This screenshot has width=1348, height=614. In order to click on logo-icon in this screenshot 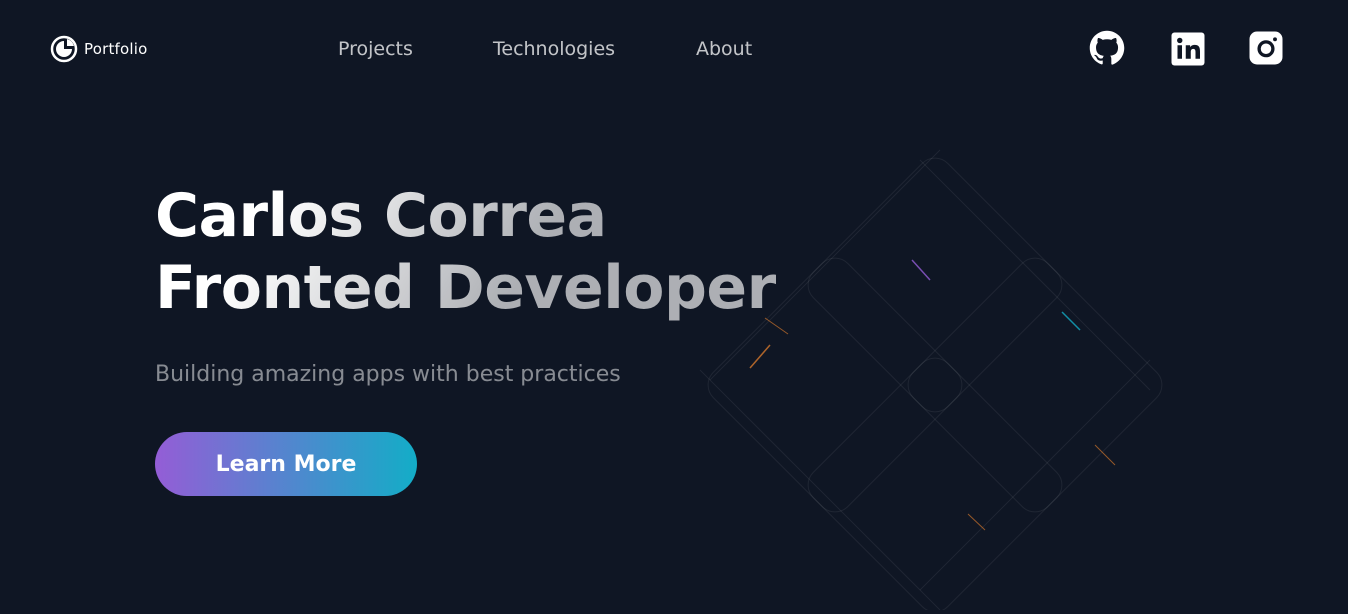, I will do `click(64, 49)`.